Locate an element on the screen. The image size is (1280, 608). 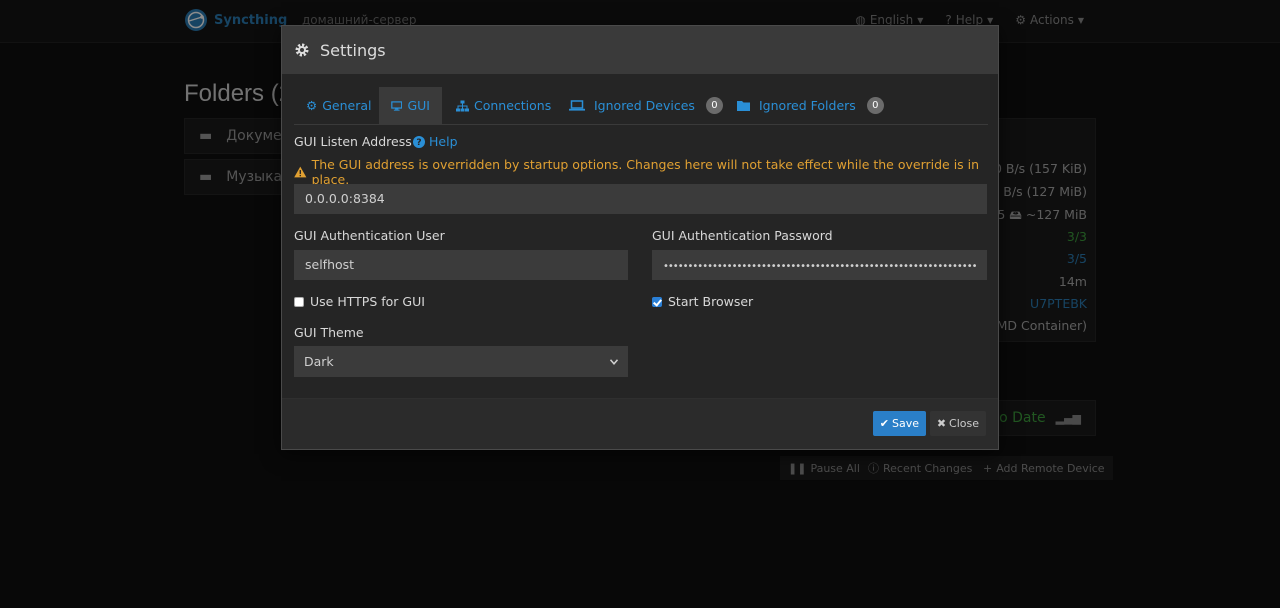
tab-gui: GUI is located at coordinates (410, 105).